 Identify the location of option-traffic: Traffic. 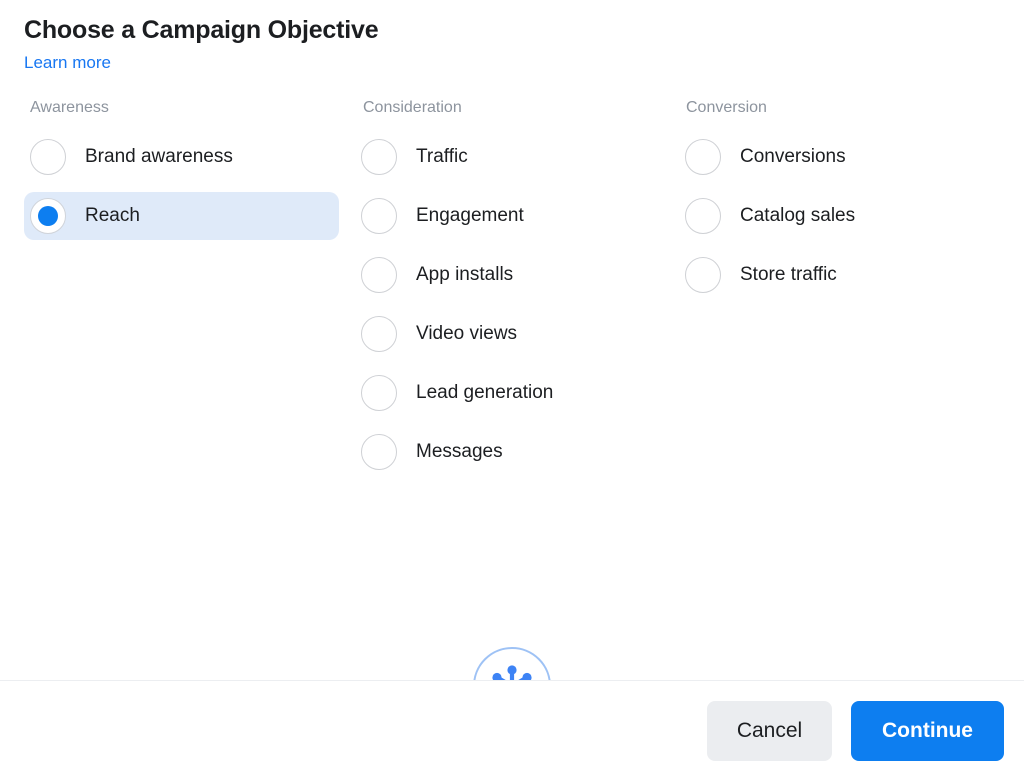
(517, 157).